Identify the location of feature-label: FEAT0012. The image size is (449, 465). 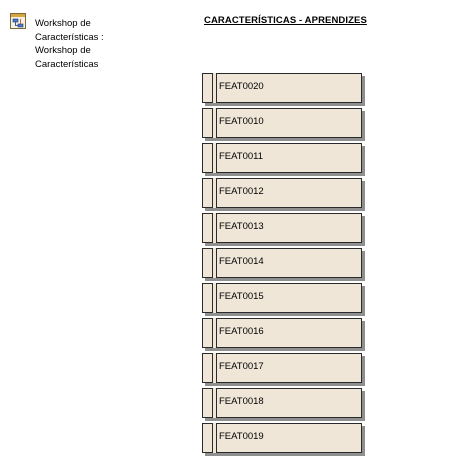
(241, 191).